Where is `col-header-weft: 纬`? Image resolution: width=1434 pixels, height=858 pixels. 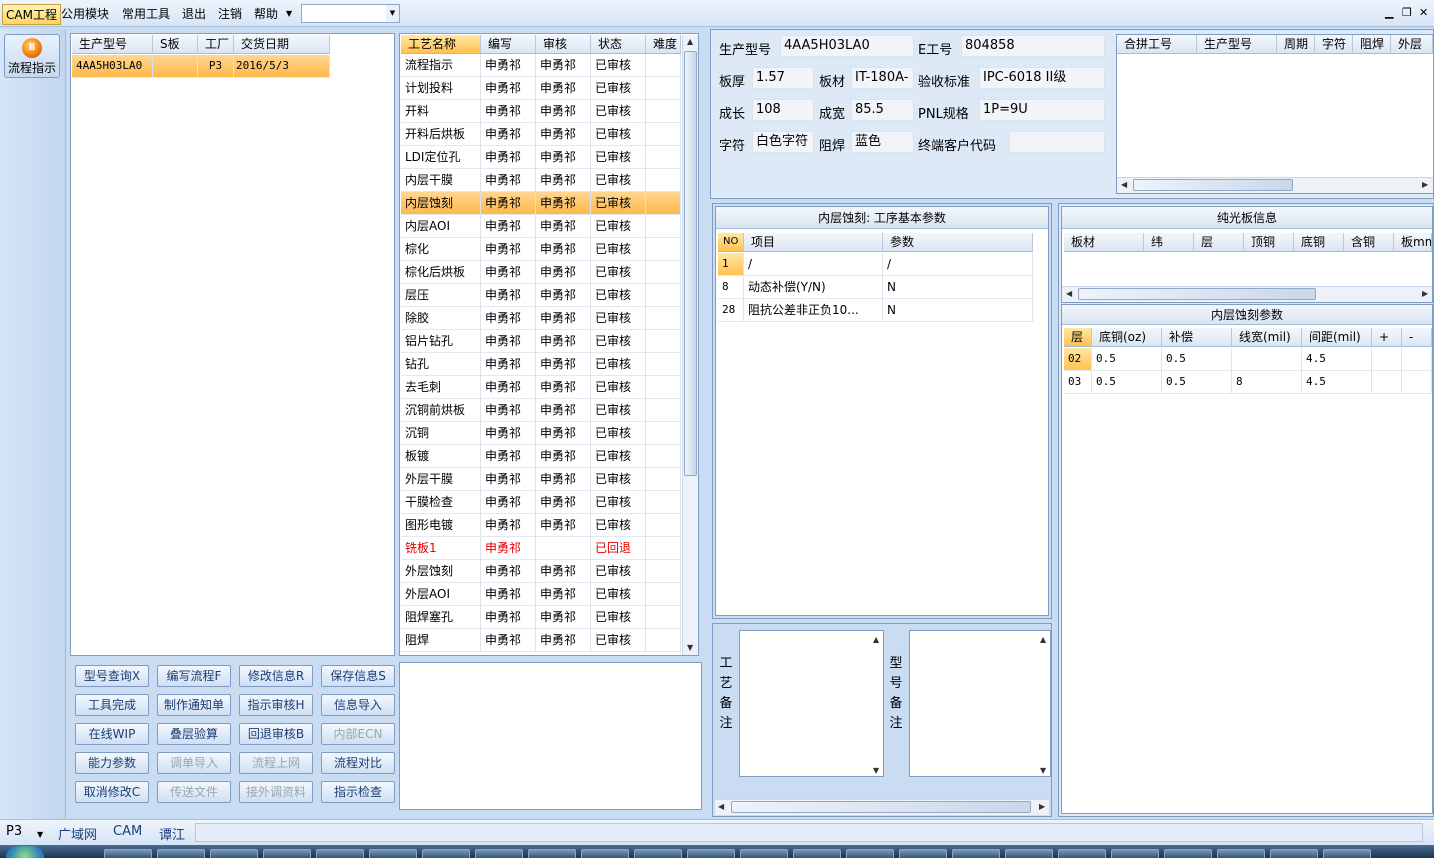 col-header-weft: 纬 is located at coordinates (1169, 242).